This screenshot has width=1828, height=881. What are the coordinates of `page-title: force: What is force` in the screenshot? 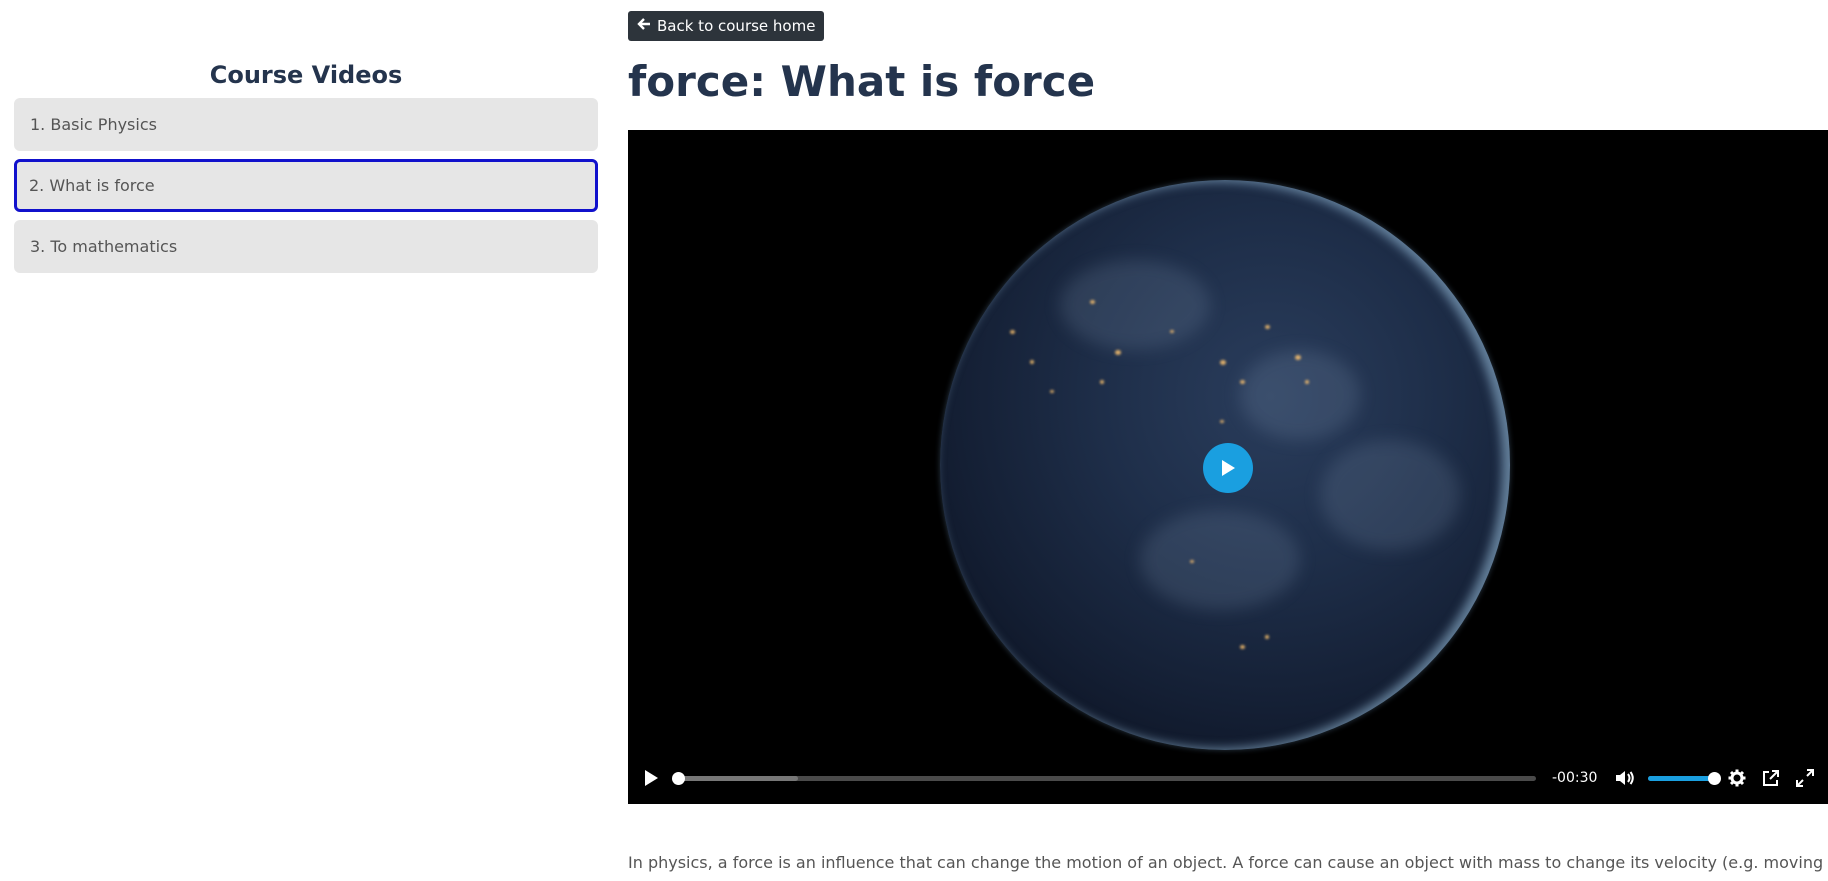 It's located at (862, 81).